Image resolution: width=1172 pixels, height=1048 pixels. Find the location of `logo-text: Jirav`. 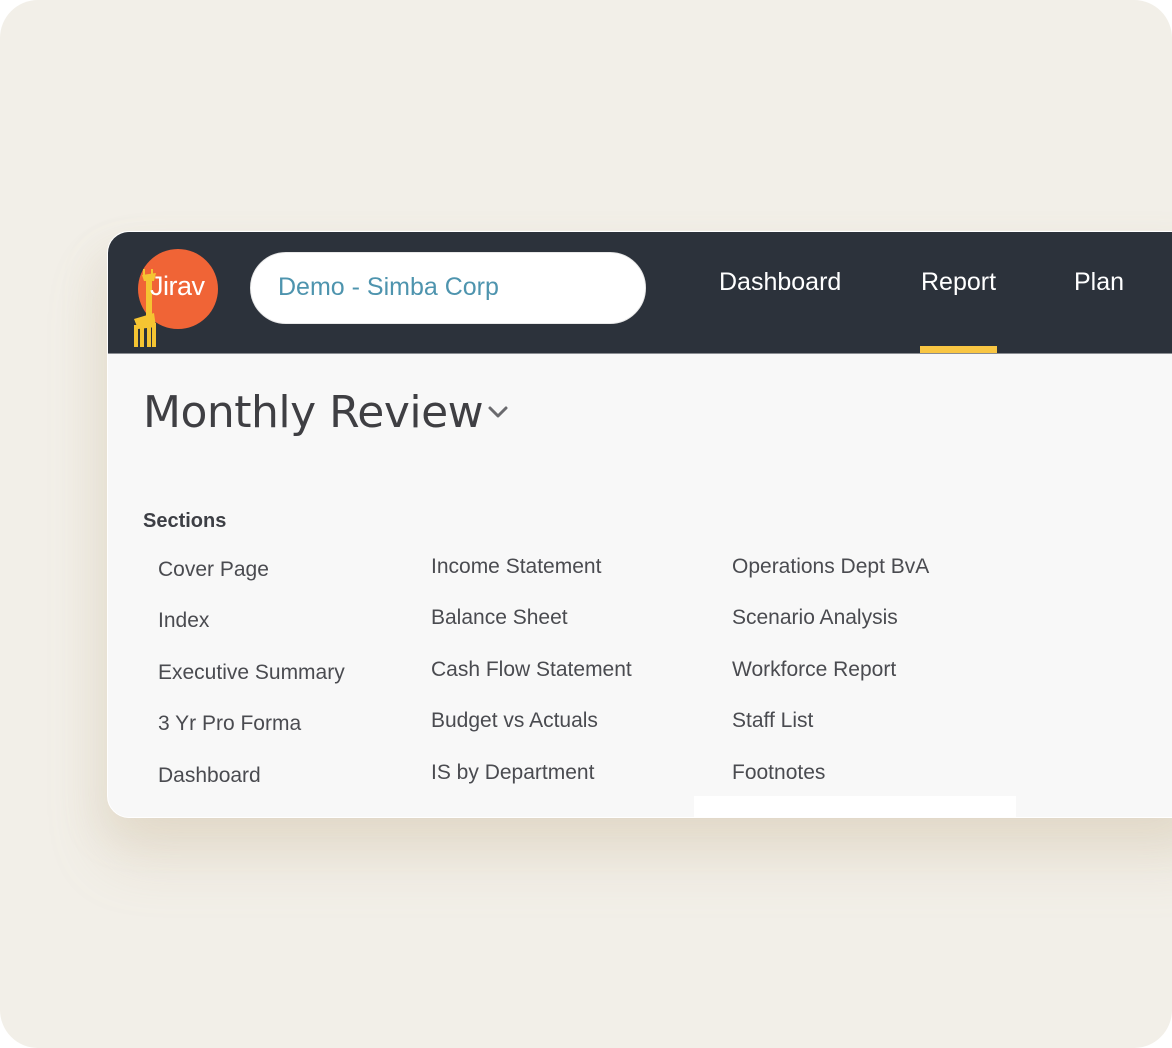

logo-text: Jirav is located at coordinates (177, 286).